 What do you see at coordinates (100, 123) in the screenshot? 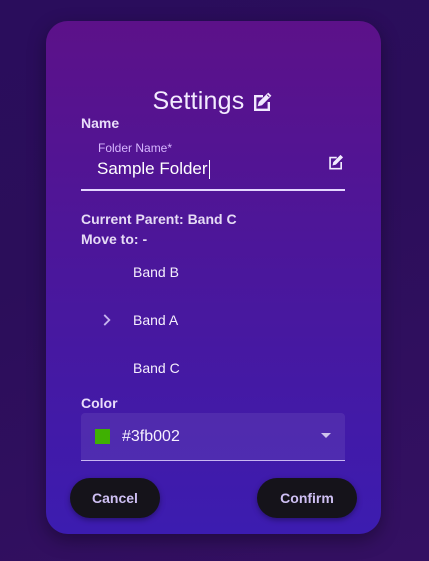
I see `name-section-label: Name` at bounding box center [100, 123].